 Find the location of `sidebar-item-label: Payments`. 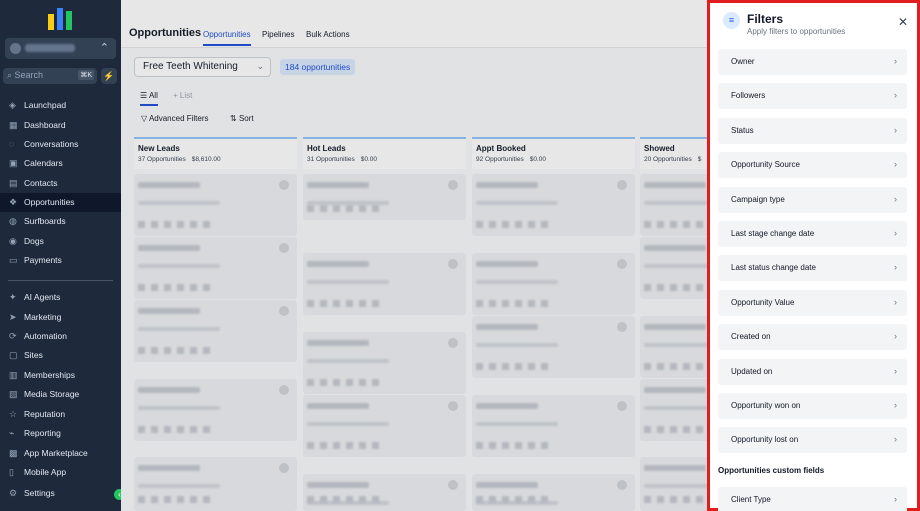

sidebar-item-label: Payments is located at coordinates (43, 260).